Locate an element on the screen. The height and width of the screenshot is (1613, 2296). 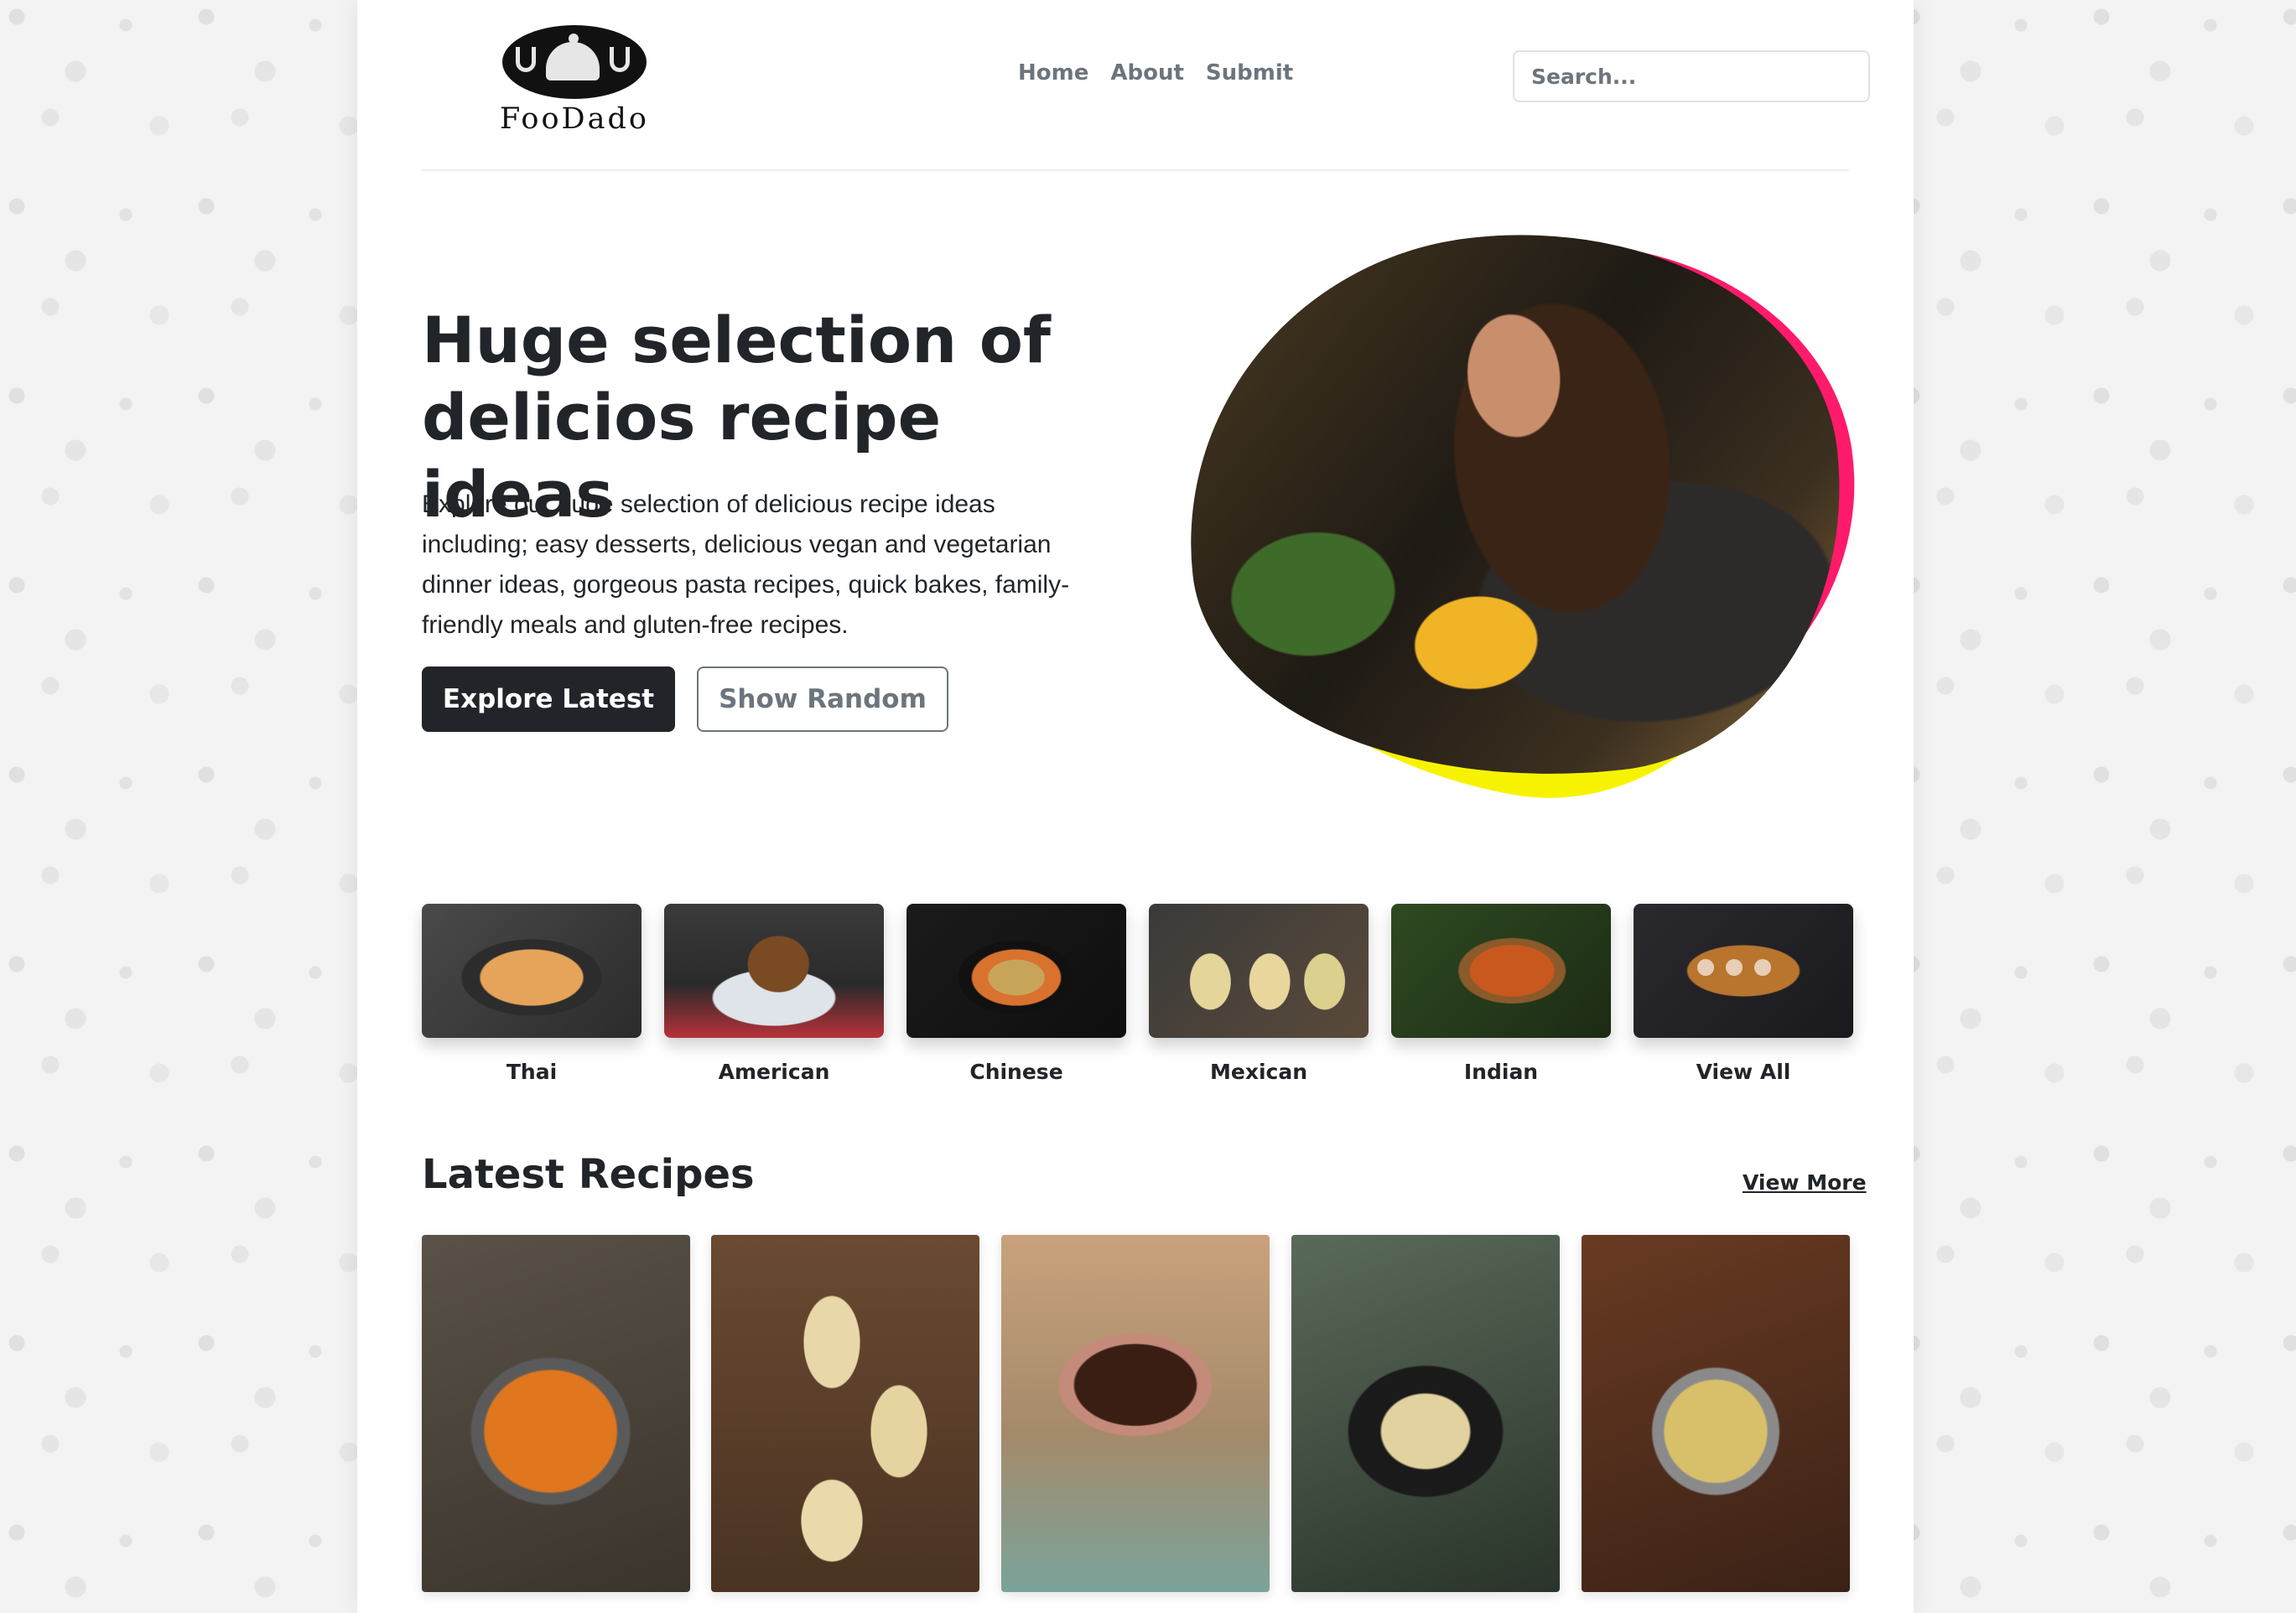
more-dots-icon is located at coordinates (1734, 967).